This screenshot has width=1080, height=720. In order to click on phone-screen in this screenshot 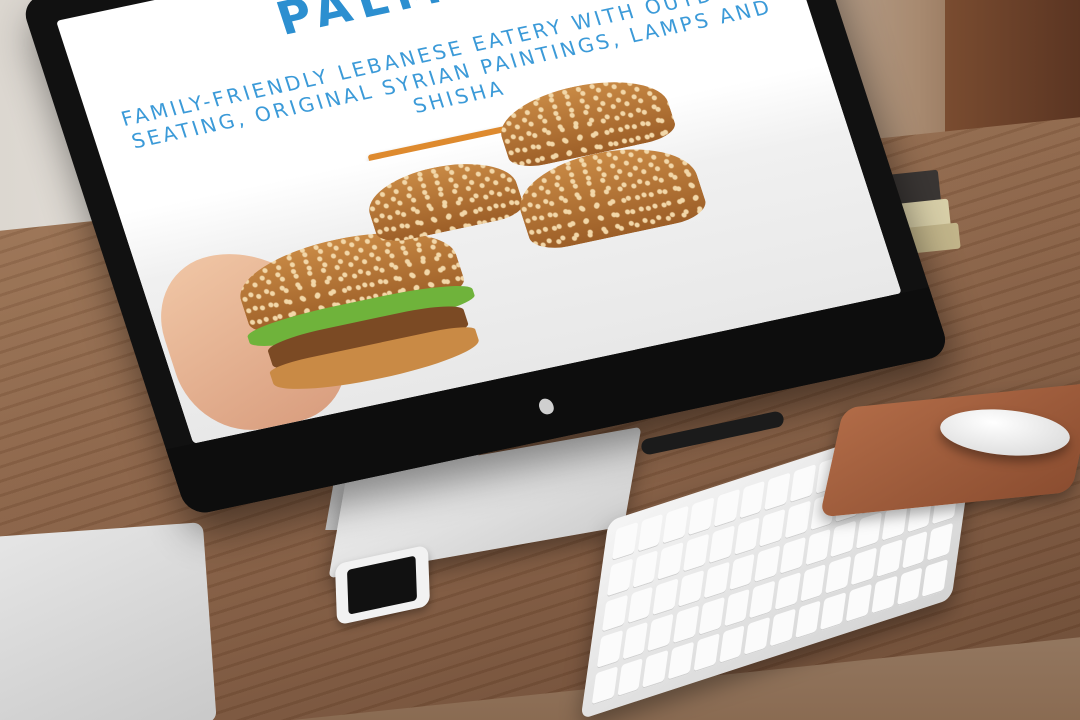, I will do `click(382, 585)`.